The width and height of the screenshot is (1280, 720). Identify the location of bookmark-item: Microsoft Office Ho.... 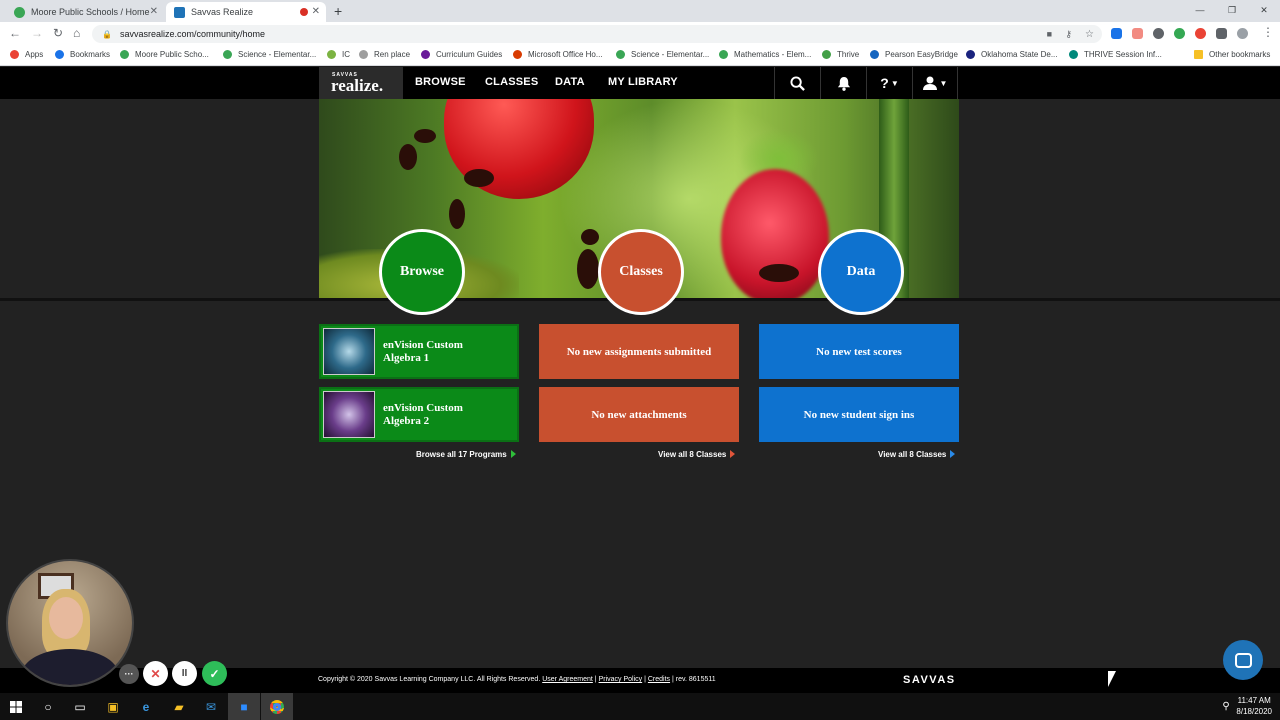
(558, 54).